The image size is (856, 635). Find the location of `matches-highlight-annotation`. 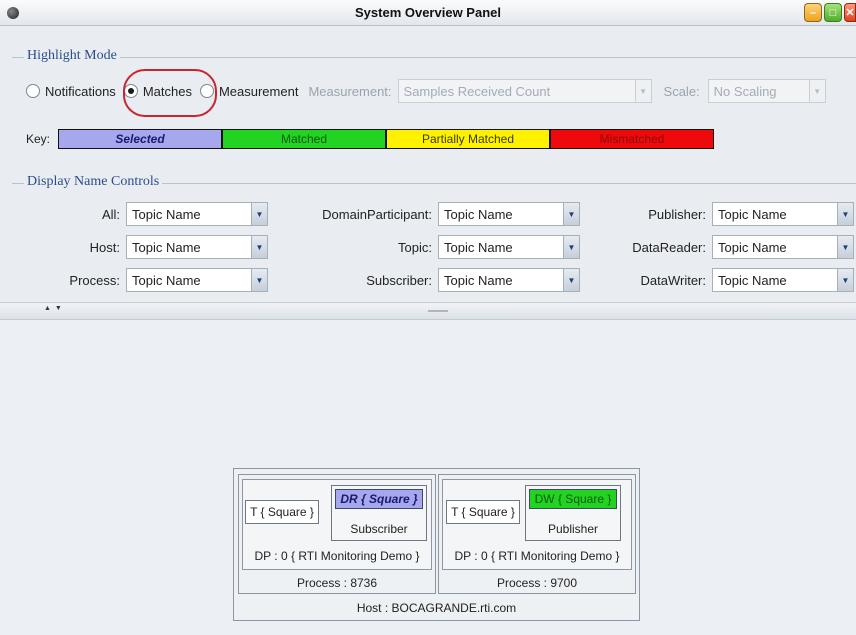

matches-highlight-annotation is located at coordinates (170, 93).